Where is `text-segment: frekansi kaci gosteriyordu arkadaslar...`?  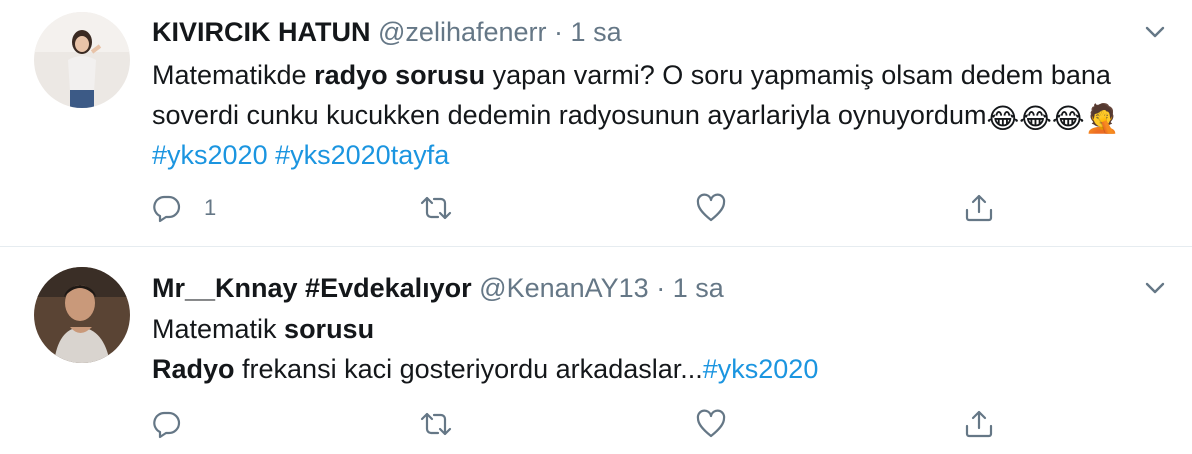
text-segment: frekansi kaci gosteriyordu arkadaslar... is located at coordinates (468, 369).